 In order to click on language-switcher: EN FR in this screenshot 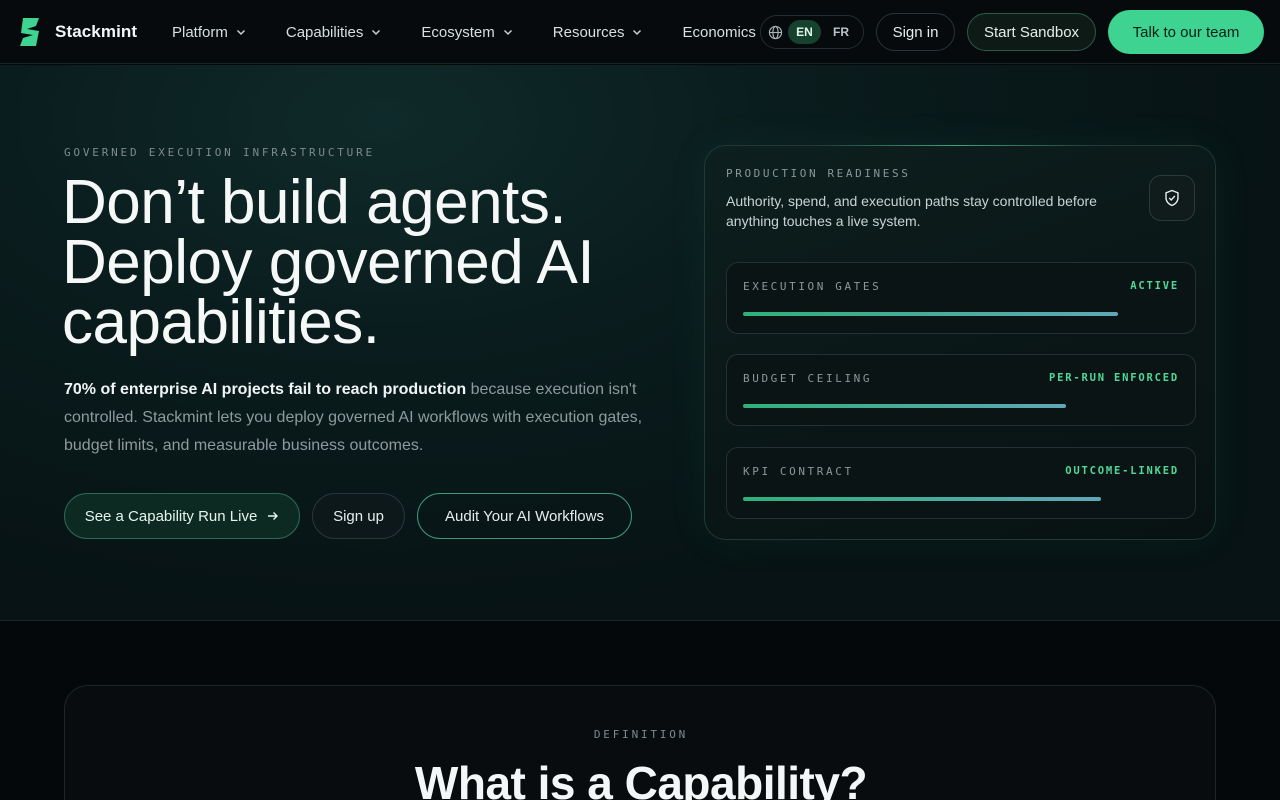, I will do `click(812, 32)`.